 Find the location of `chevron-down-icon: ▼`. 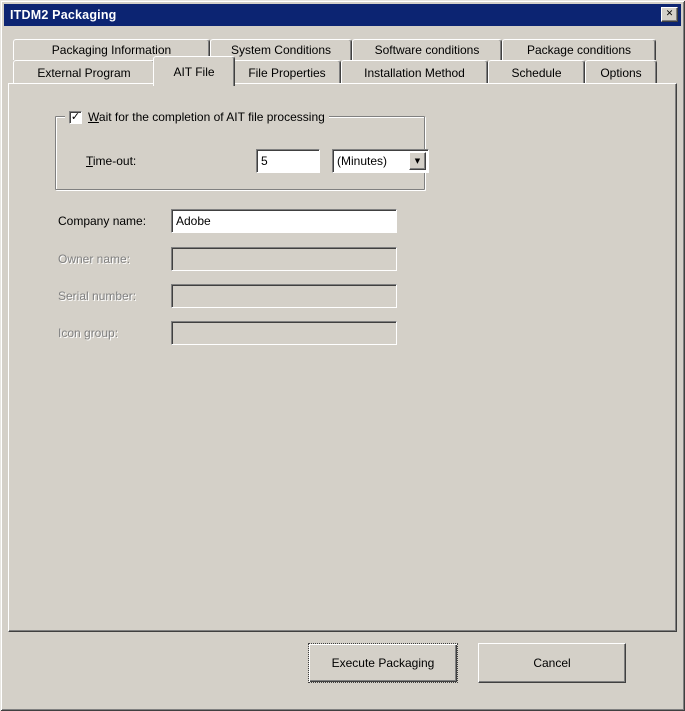

chevron-down-icon: ▼ is located at coordinates (417, 160).